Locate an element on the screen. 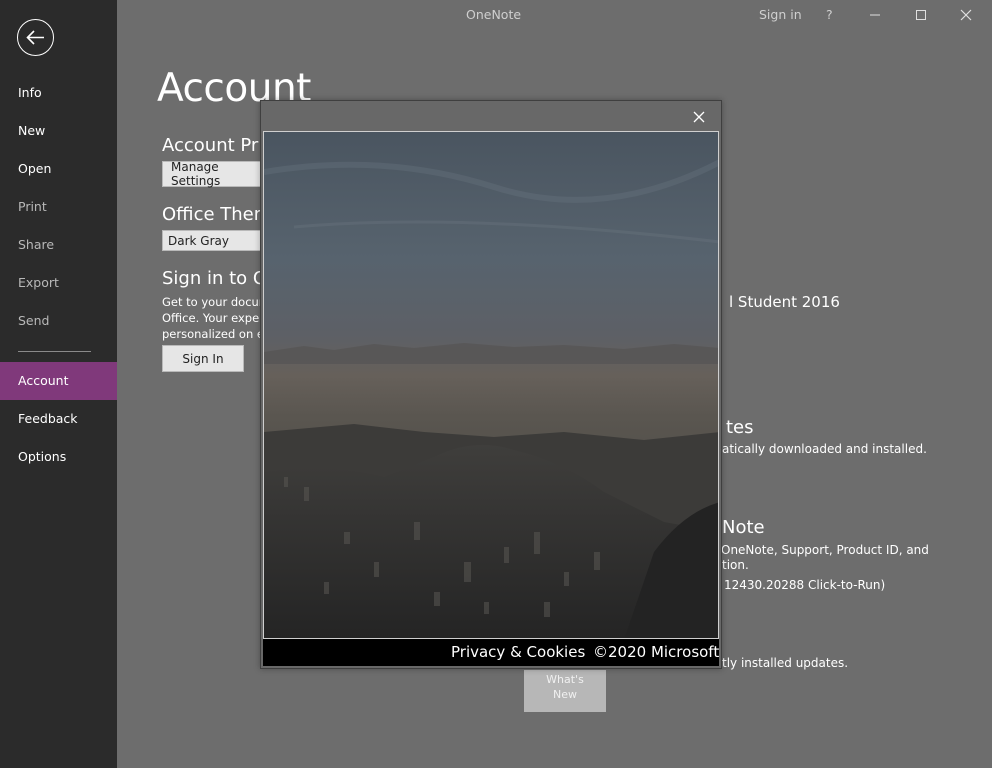  dialog-close-button is located at coordinates (699, 117).